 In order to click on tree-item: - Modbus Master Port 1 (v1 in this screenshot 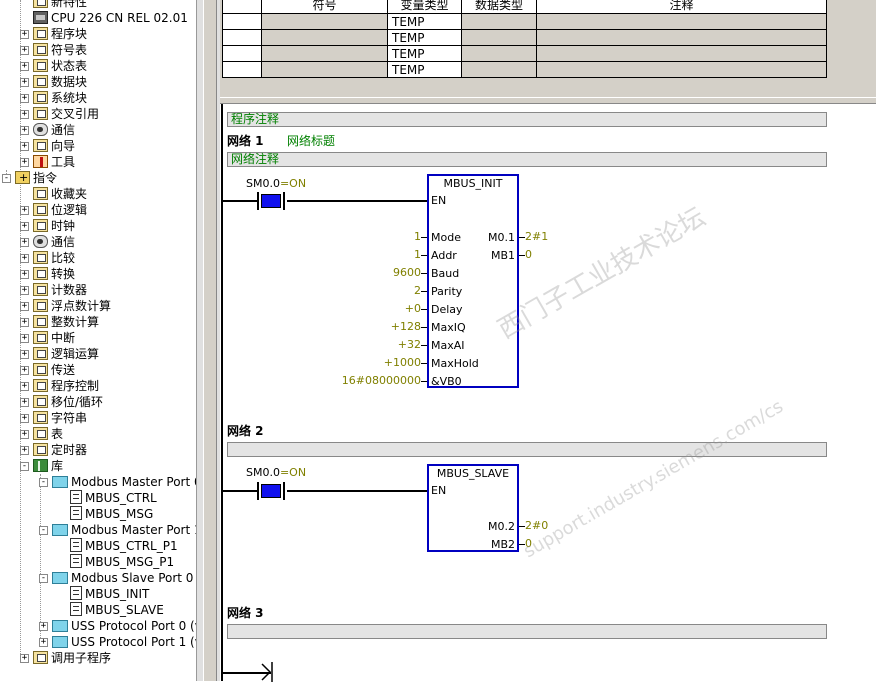, I will do `click(117, 530)`.